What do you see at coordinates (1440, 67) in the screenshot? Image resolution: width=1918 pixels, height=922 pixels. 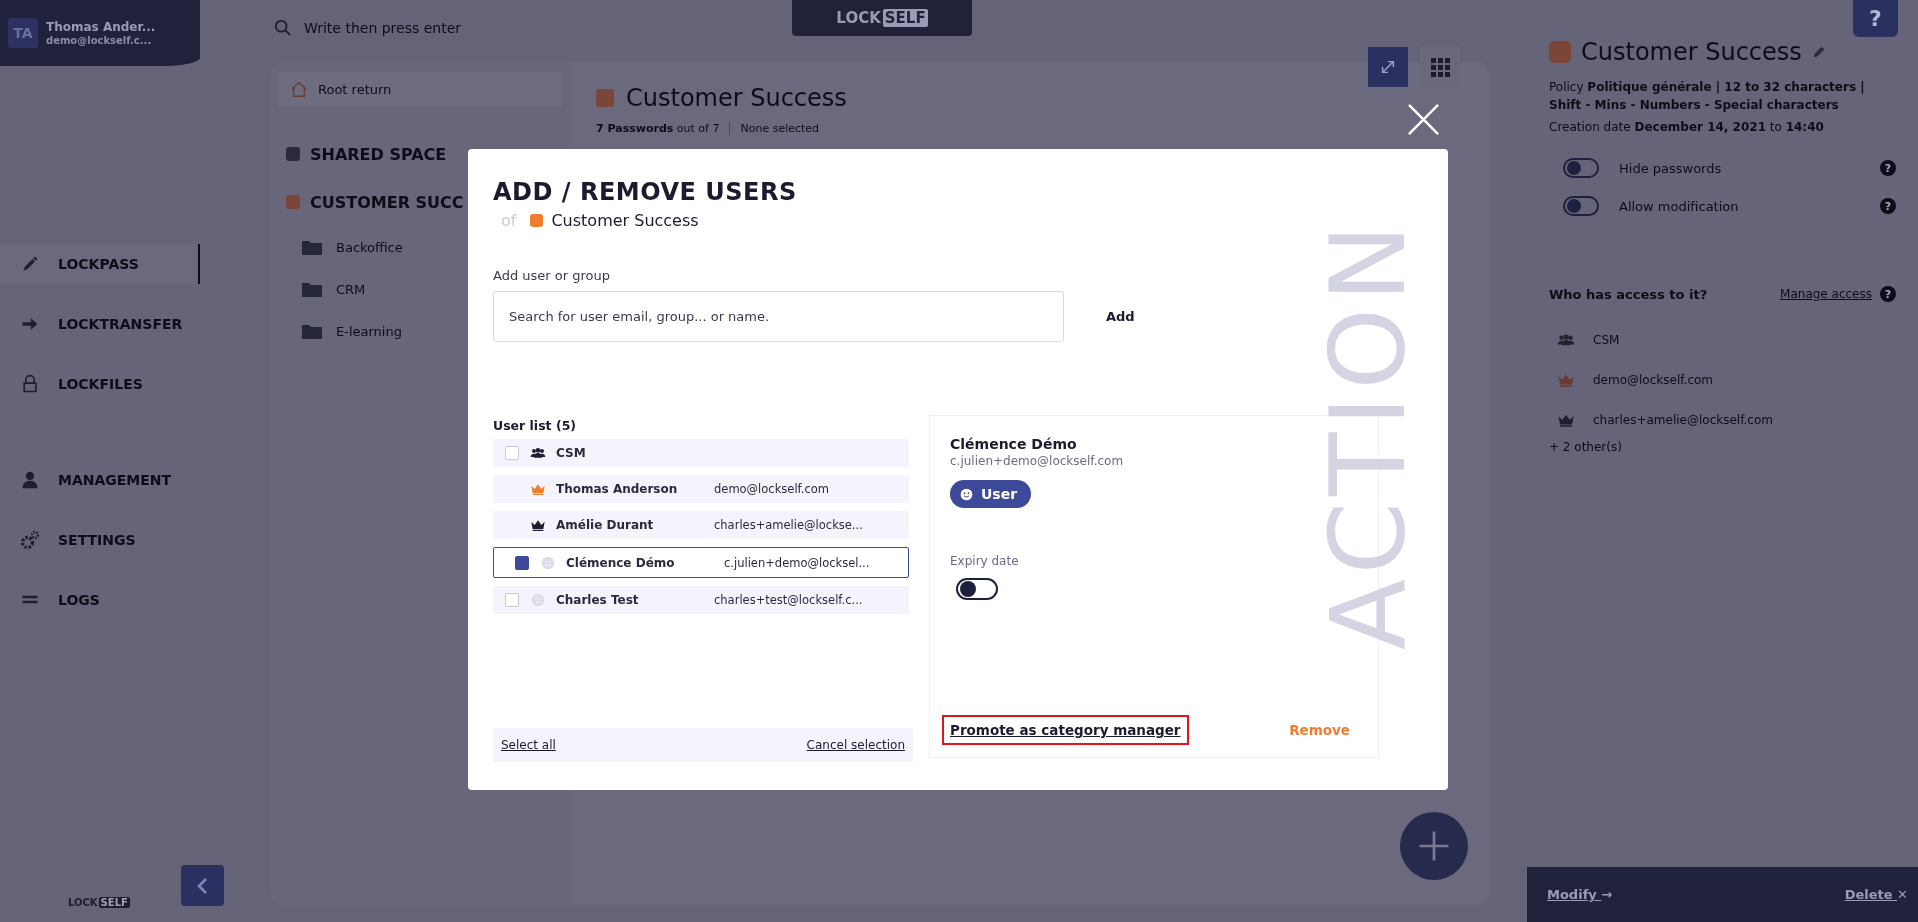 I see `grid-icon` at bounding box center [1440, 67].